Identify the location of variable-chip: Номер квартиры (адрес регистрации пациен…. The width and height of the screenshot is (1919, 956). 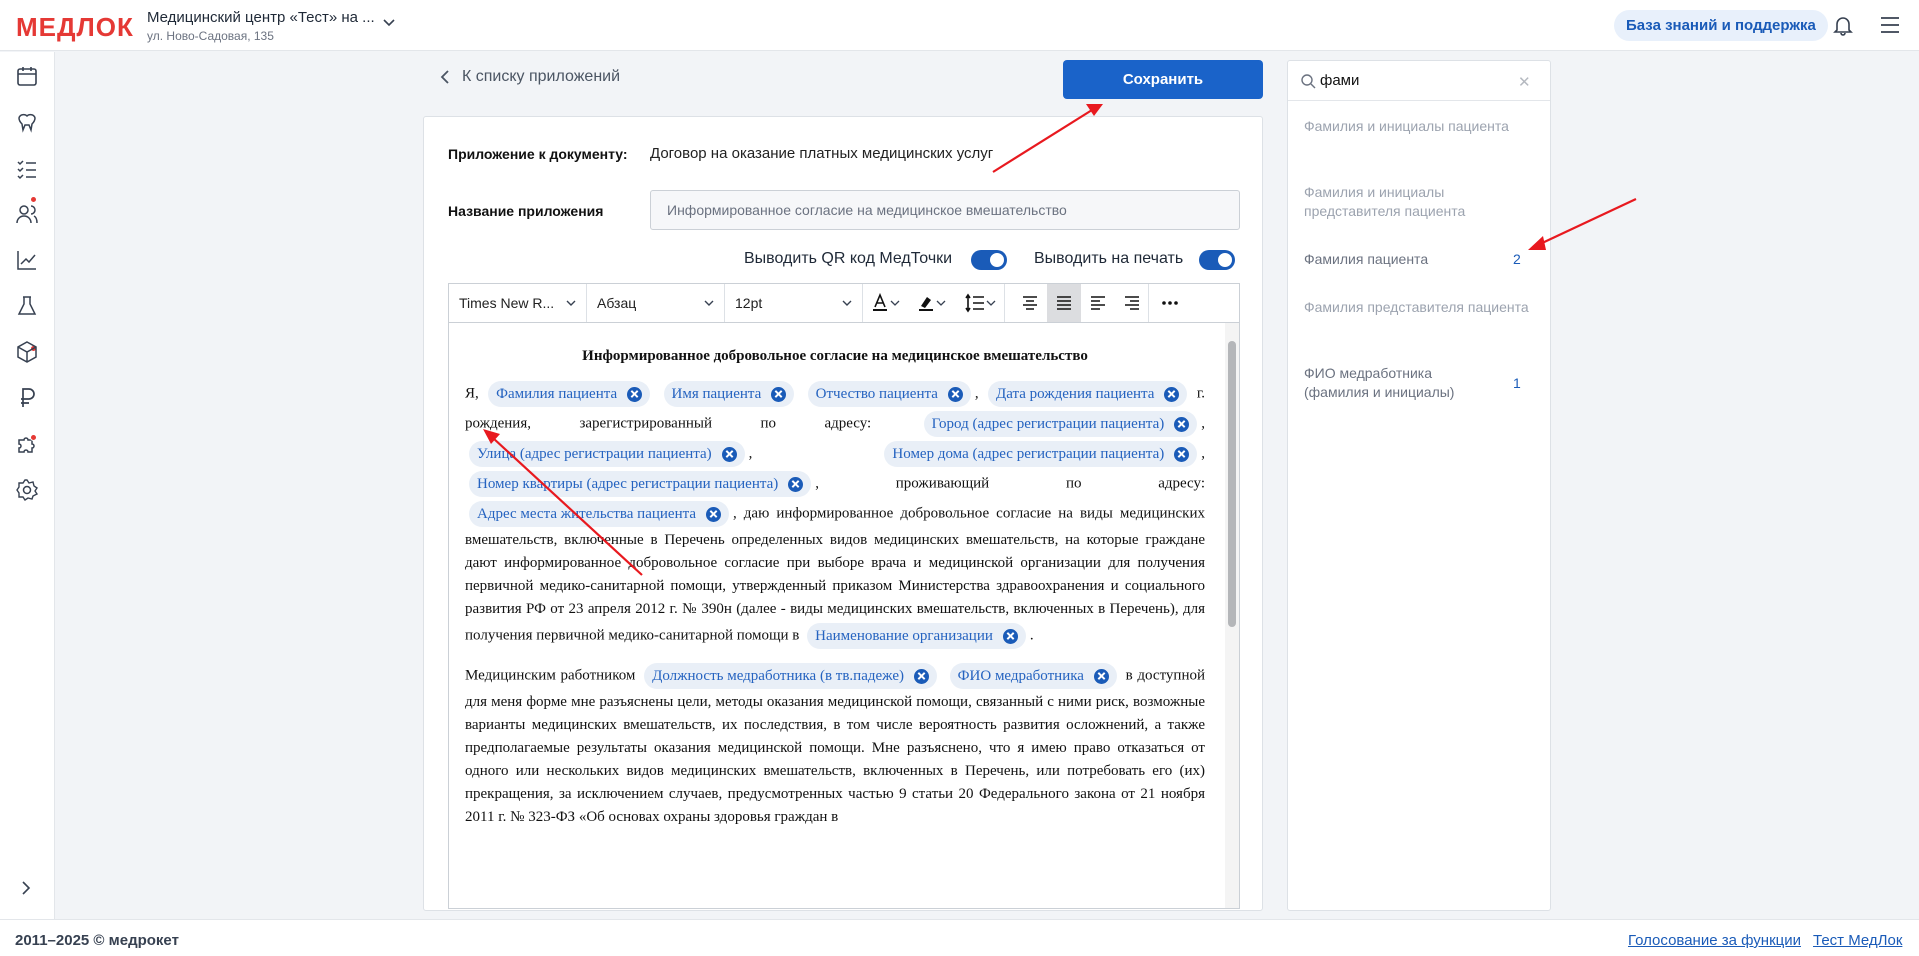
(640, 484).